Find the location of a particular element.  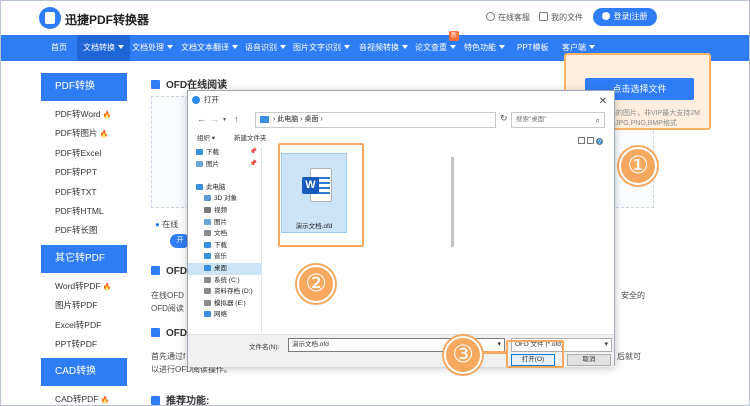

nav-tree-item: 系统 (C:) is located at coordinates (224, 281).